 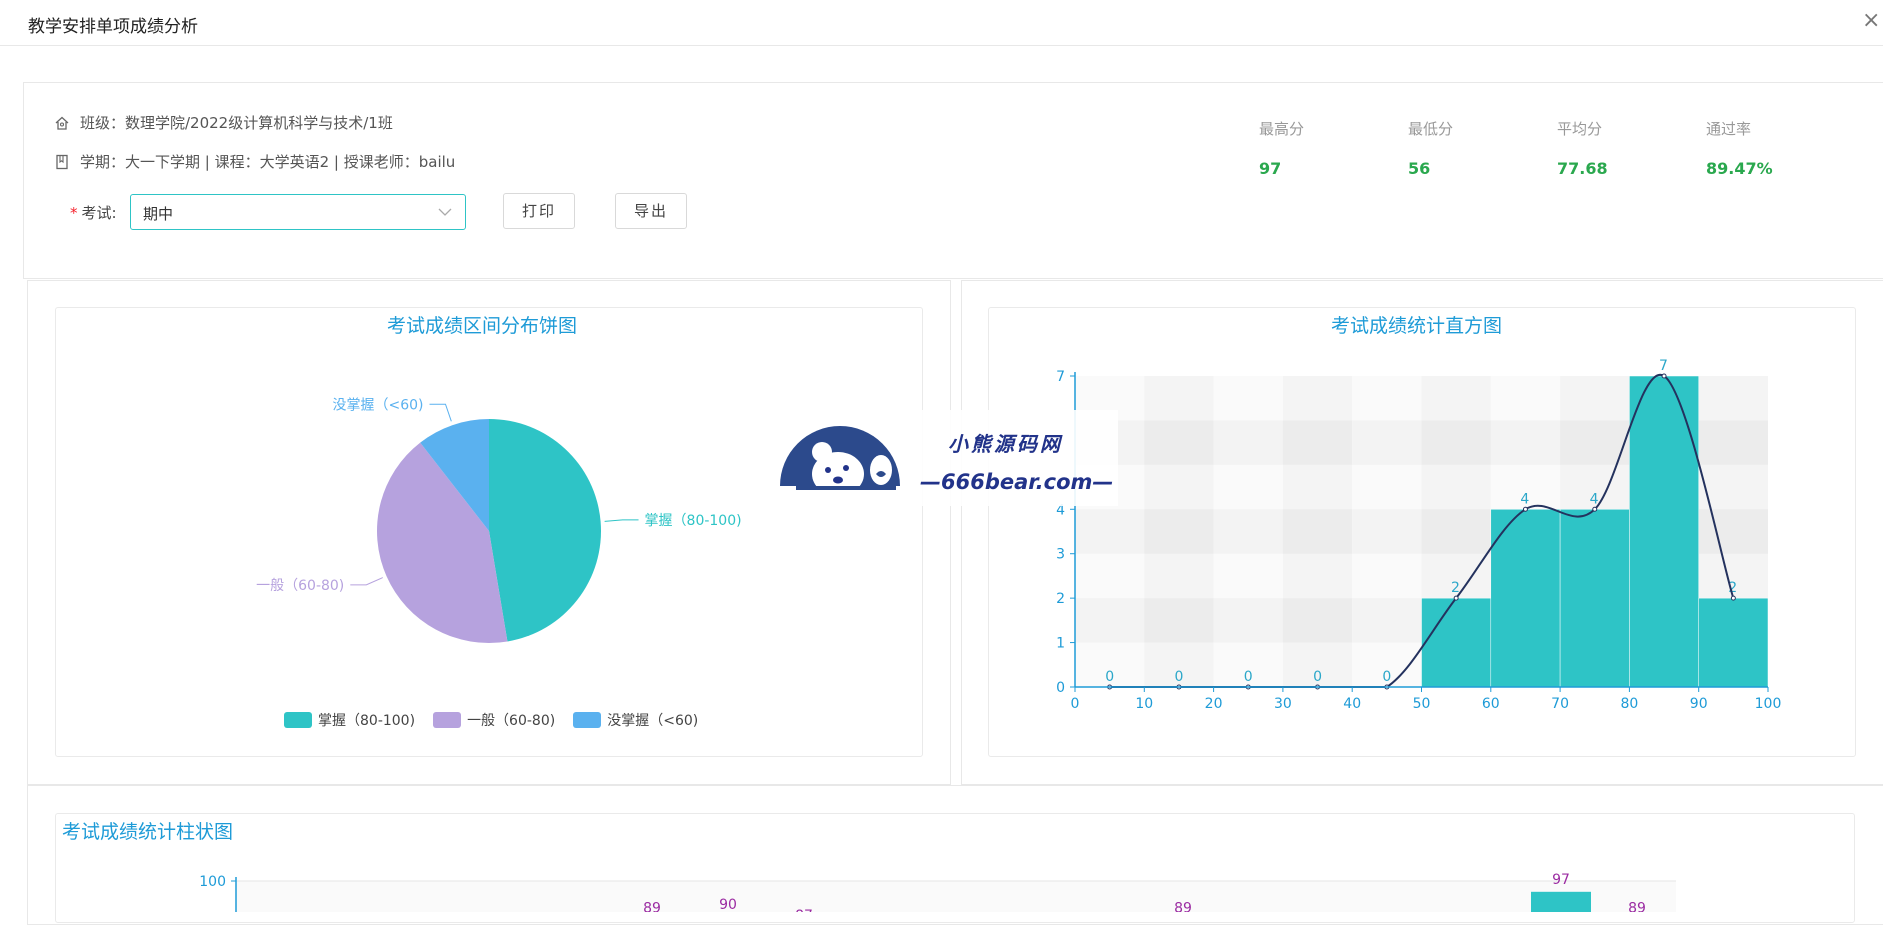 I want to click on bear-logo-icon, so click(x=840, y=461).